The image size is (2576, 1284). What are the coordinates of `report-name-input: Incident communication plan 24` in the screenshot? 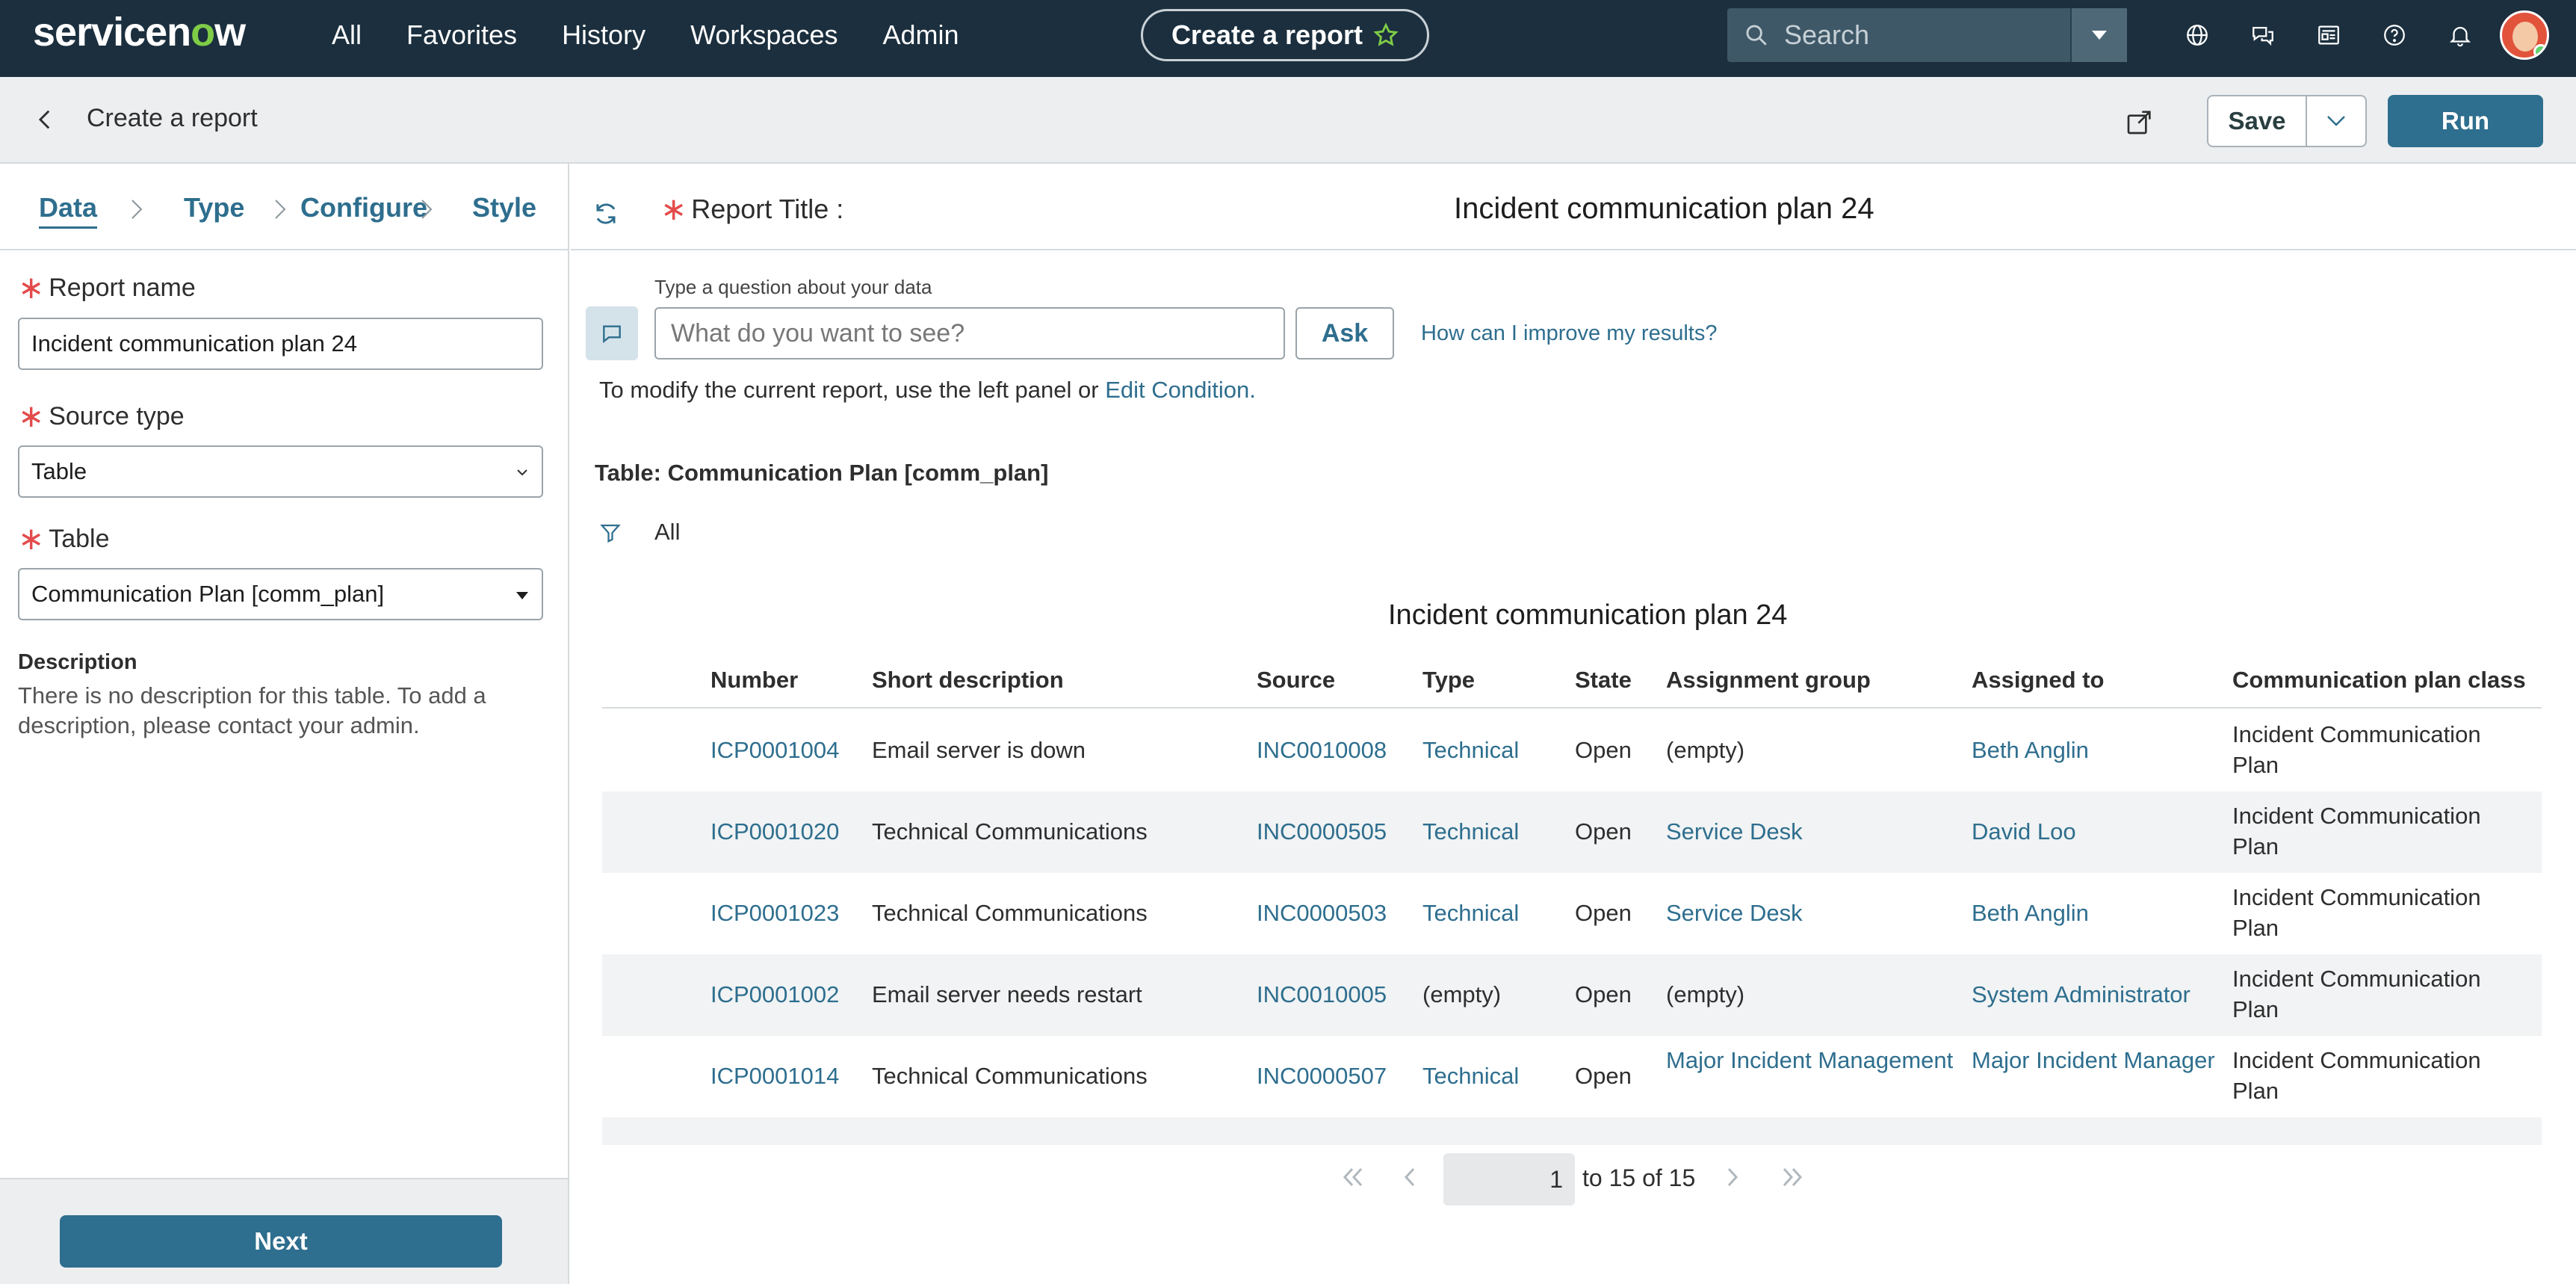 It's located at (280, 344).